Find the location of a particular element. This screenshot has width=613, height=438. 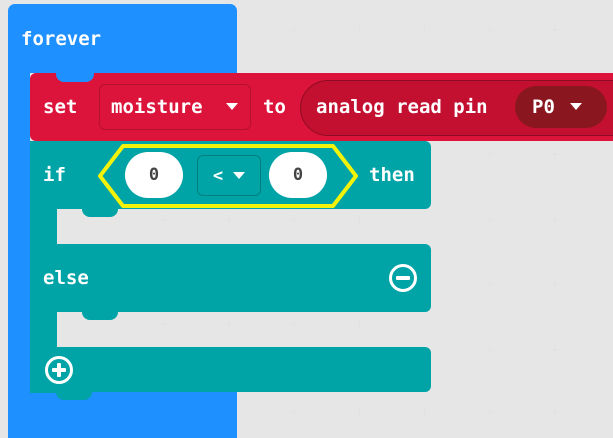

if-block-footer is located at coordinates (230, 369).